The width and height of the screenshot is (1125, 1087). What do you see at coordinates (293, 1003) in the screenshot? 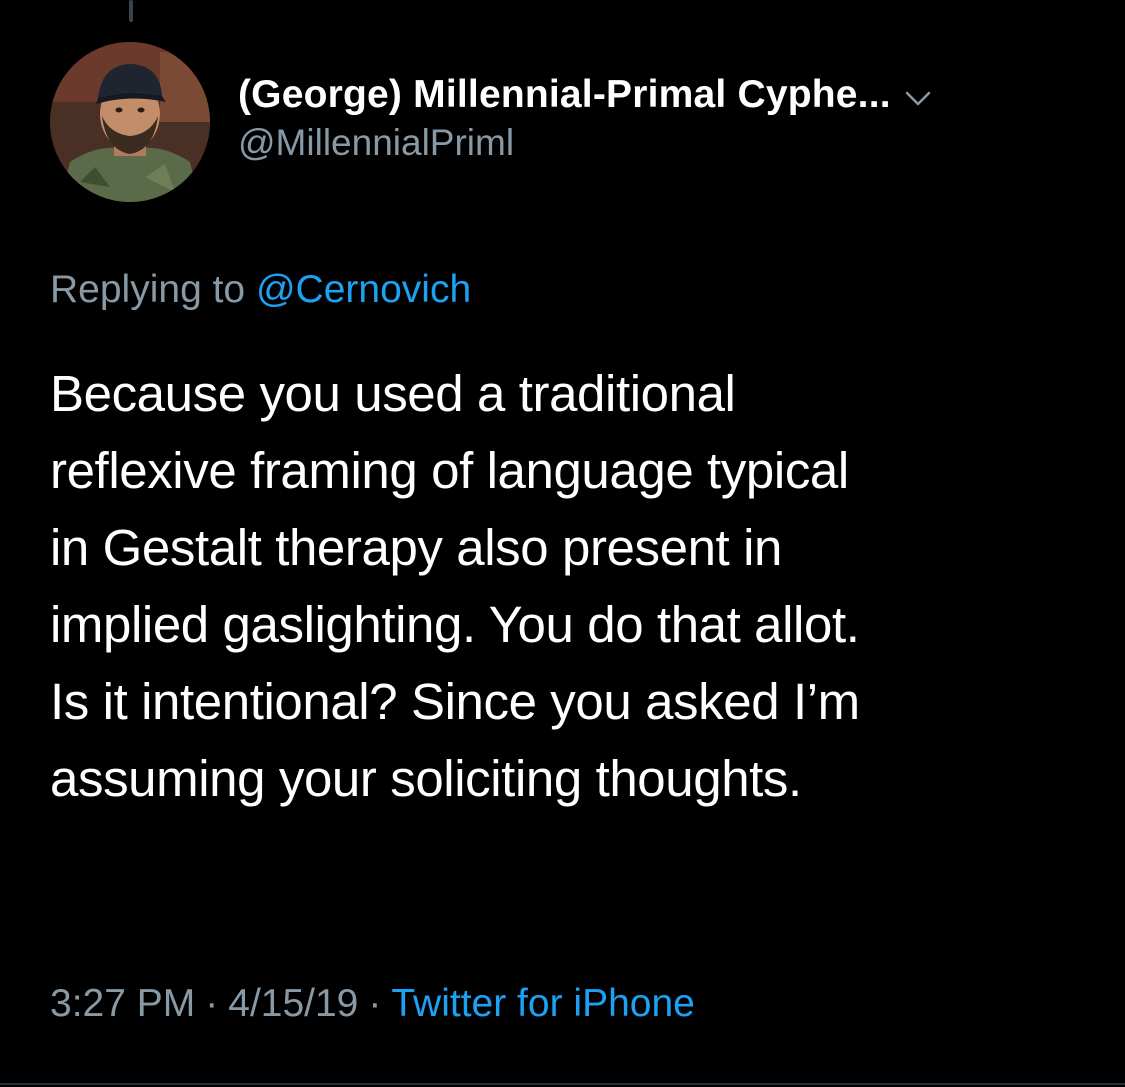
I see `tweet-date: 4/15/19` at bounding box center [293, 1003].